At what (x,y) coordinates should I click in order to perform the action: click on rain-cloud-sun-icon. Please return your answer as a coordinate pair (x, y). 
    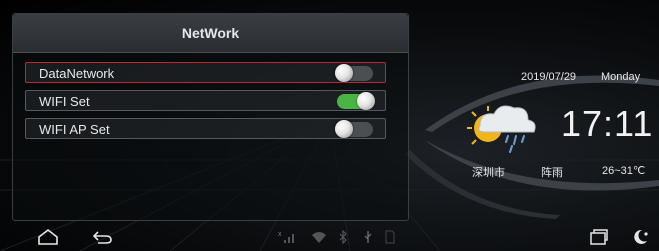
    Looking at the image, I should click on (501, 129).